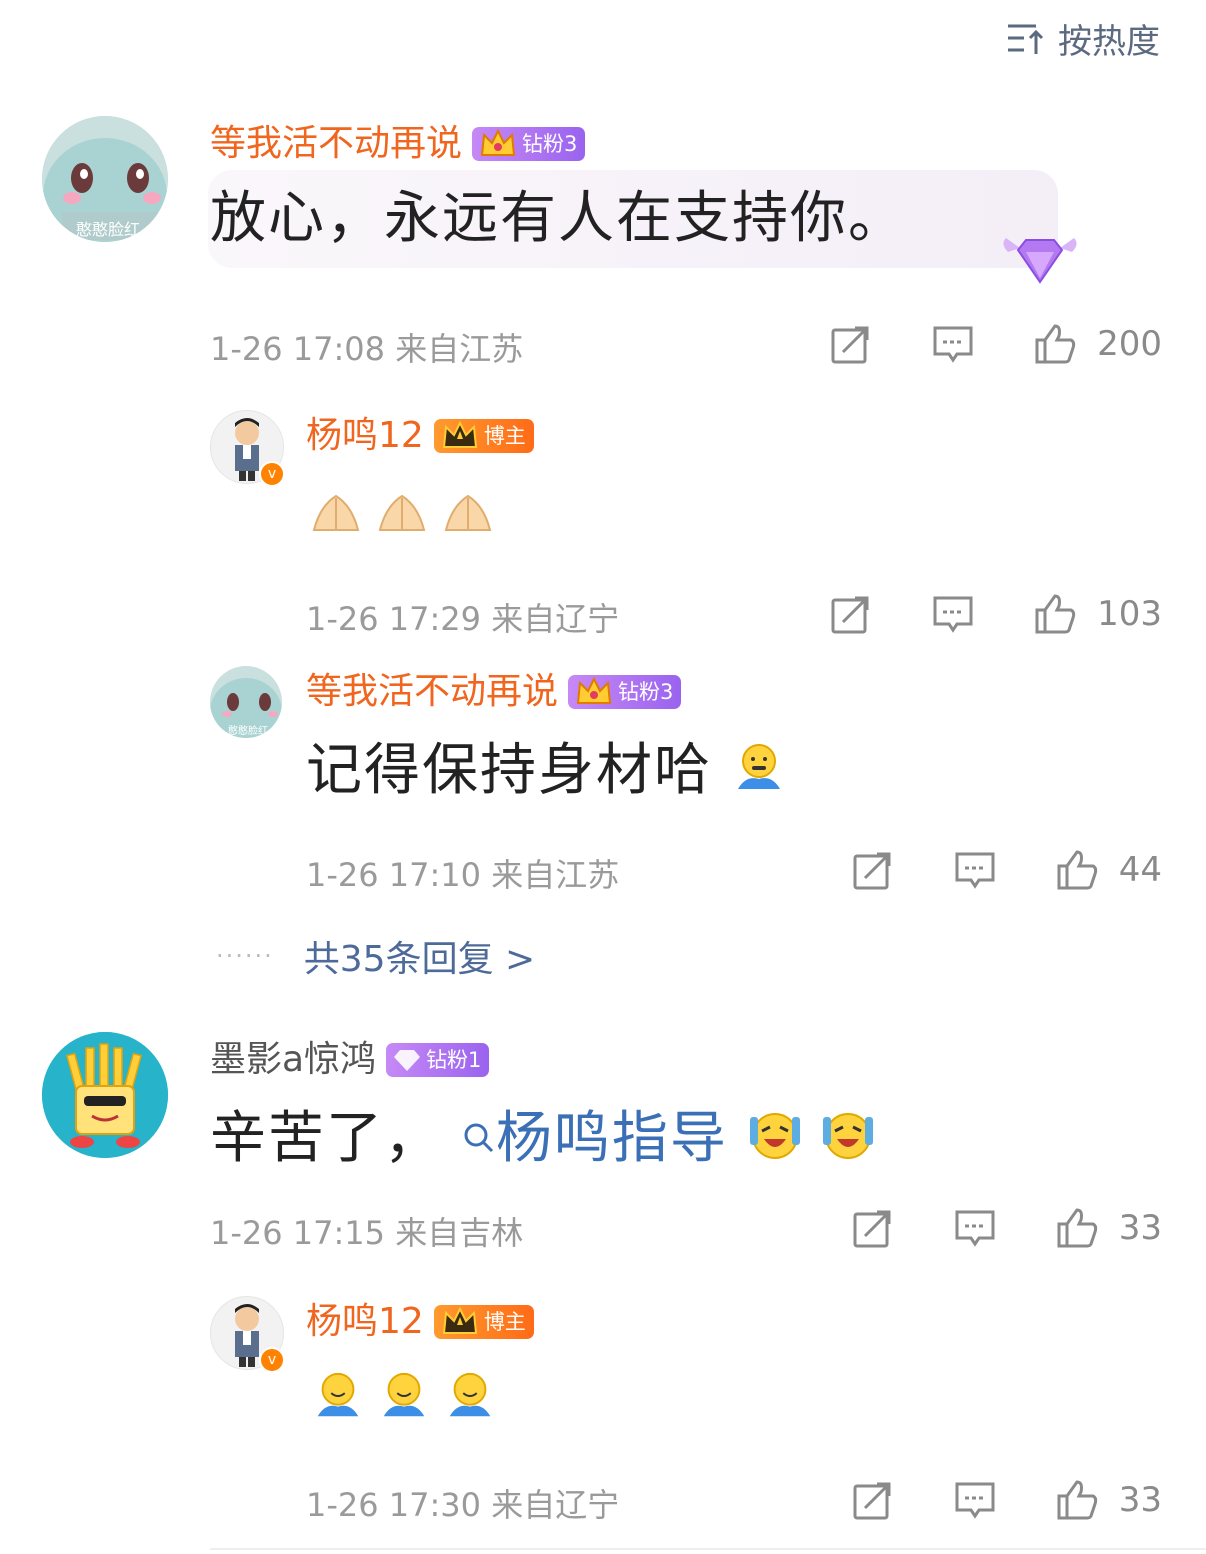 This screenshot has width=1206, height=1554. I want to click on diamond-icon, so click(407, 1060).